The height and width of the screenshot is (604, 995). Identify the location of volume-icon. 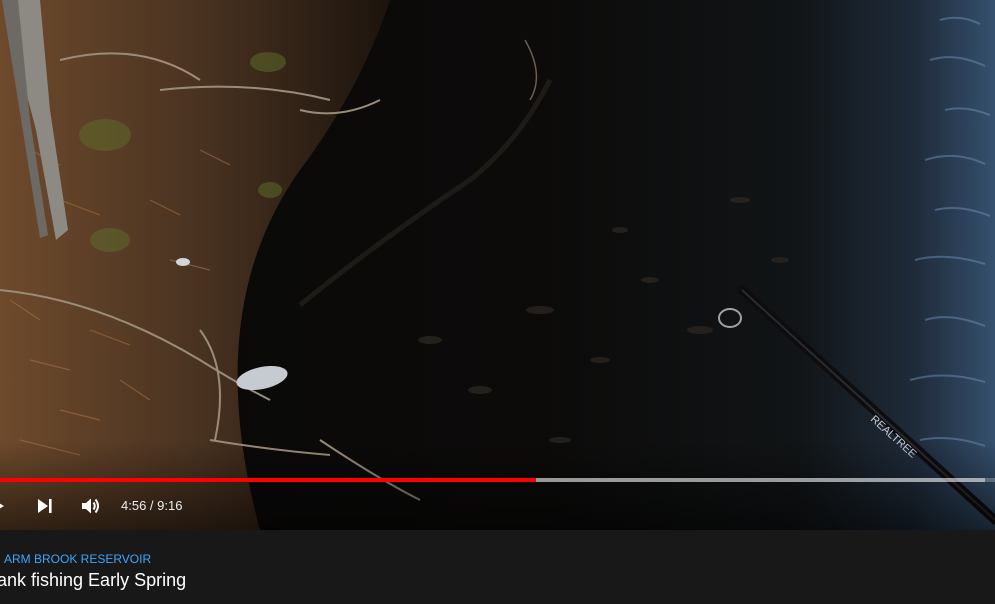
(90, 506).